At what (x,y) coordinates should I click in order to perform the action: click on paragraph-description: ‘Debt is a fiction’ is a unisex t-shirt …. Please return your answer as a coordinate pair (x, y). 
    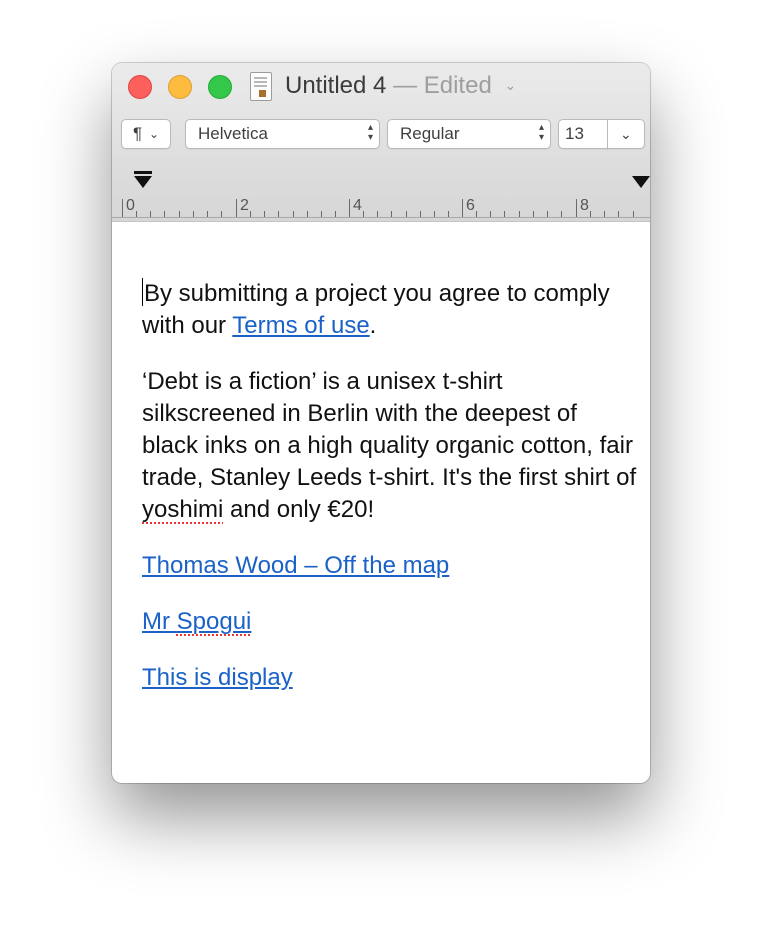
    Looking at the image, I should click on (390, 446).